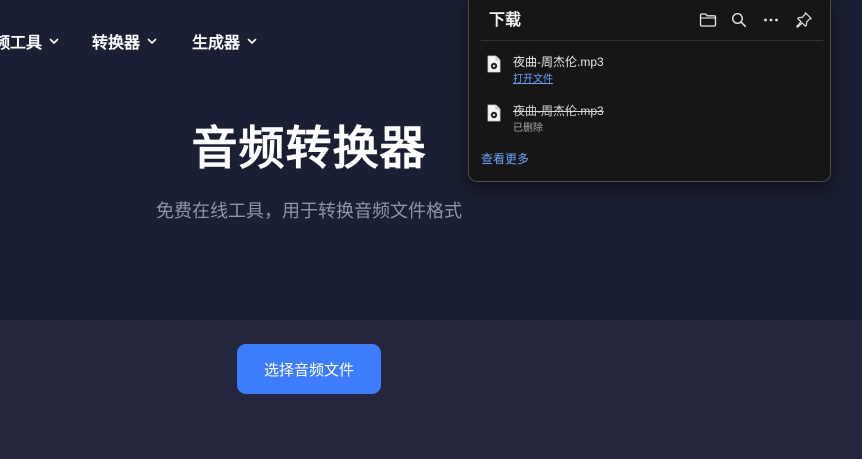 This screenshot has width=862, height=459. Describe the element at coordinates (804, 20) in the screenshot. I see `pin-icon` at that location.